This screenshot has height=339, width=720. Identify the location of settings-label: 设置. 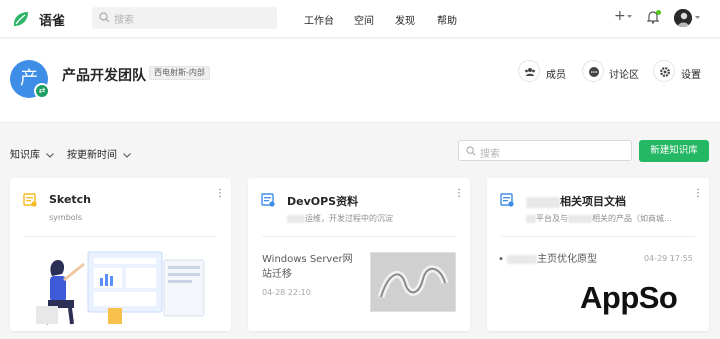
(691, 73).